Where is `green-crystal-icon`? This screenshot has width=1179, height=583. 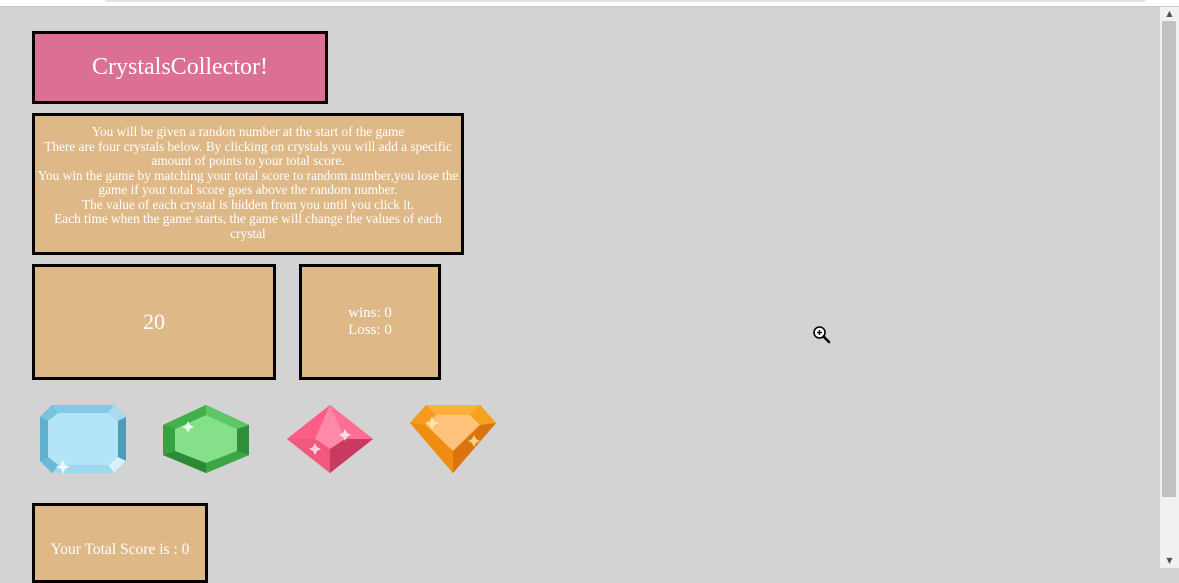 green-crystal-icon is located at coordinates (206, 439).